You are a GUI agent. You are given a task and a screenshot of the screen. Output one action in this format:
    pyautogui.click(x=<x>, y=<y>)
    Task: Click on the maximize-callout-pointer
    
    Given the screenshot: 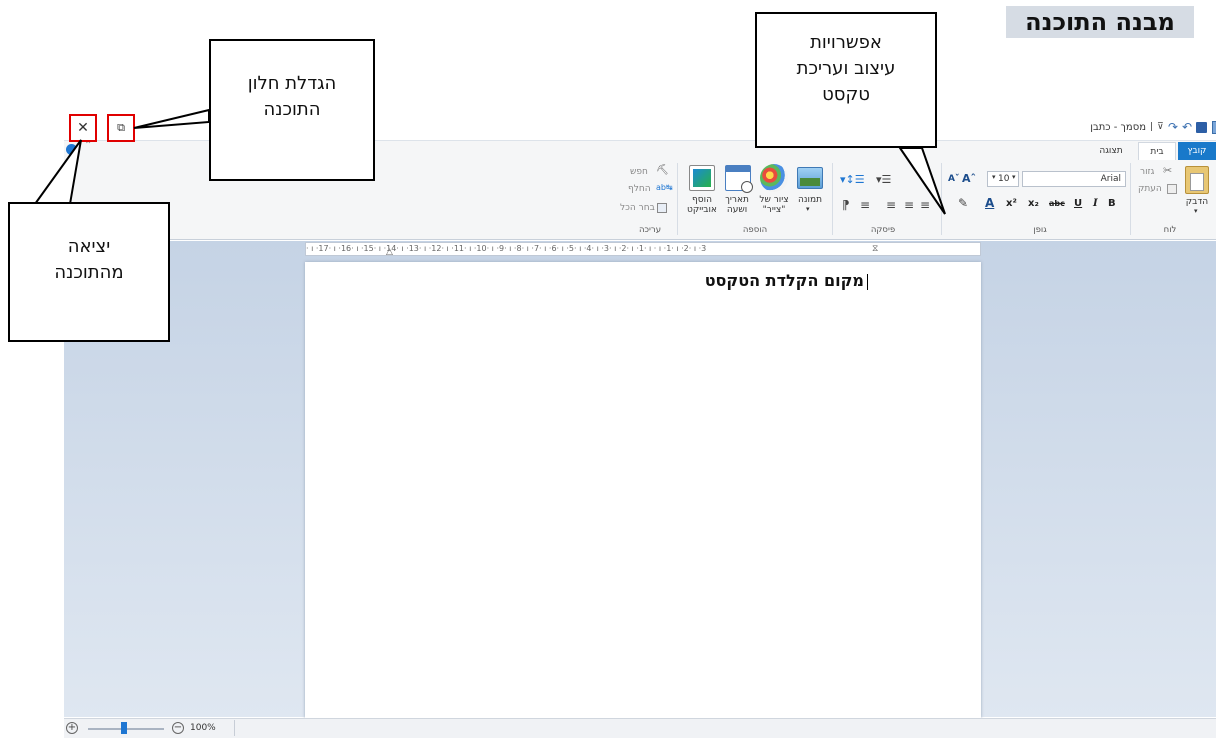 What is the action you would take?
    pyautogui.click(x=171, y=118)
    